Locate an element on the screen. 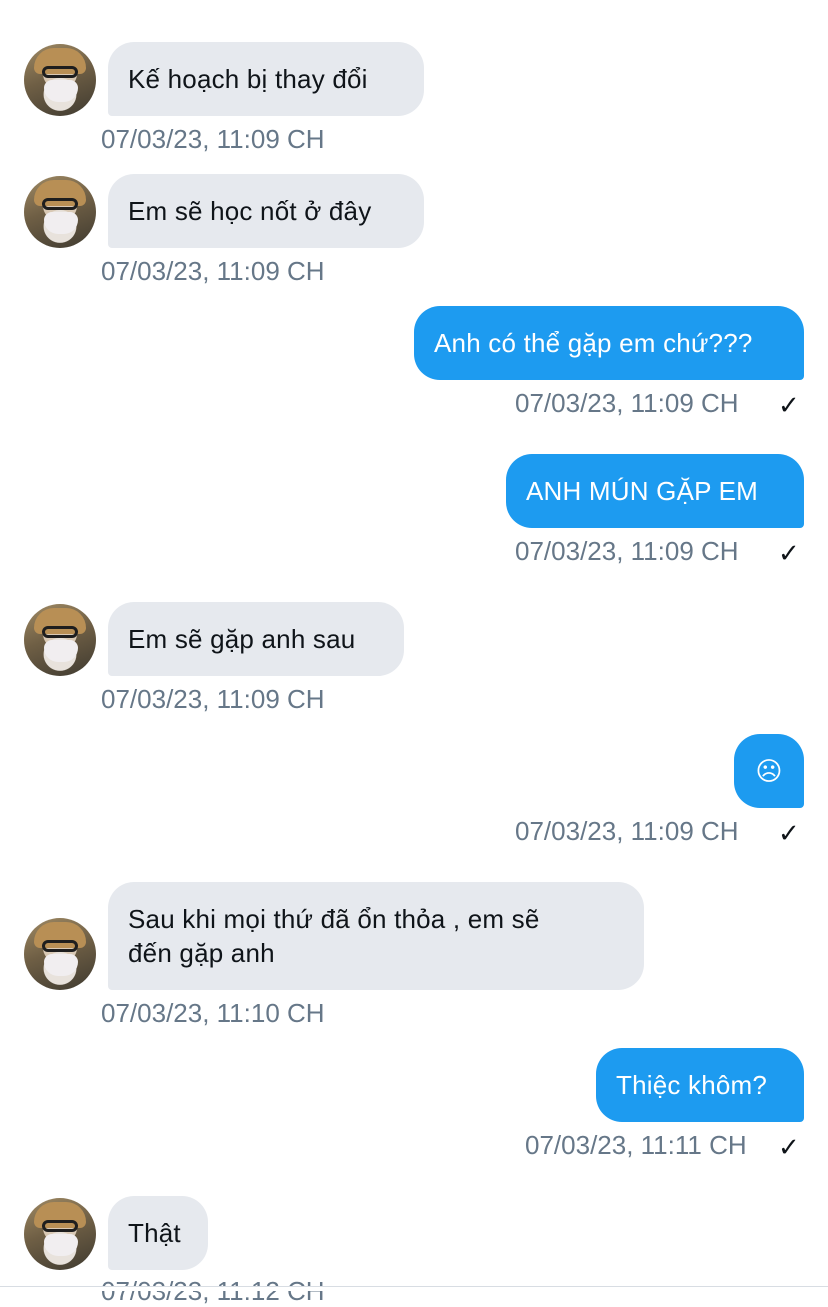 The height and width of the screenshot is (1307, 828). message-bubble: Thật is located at coordinates (158, 1233).